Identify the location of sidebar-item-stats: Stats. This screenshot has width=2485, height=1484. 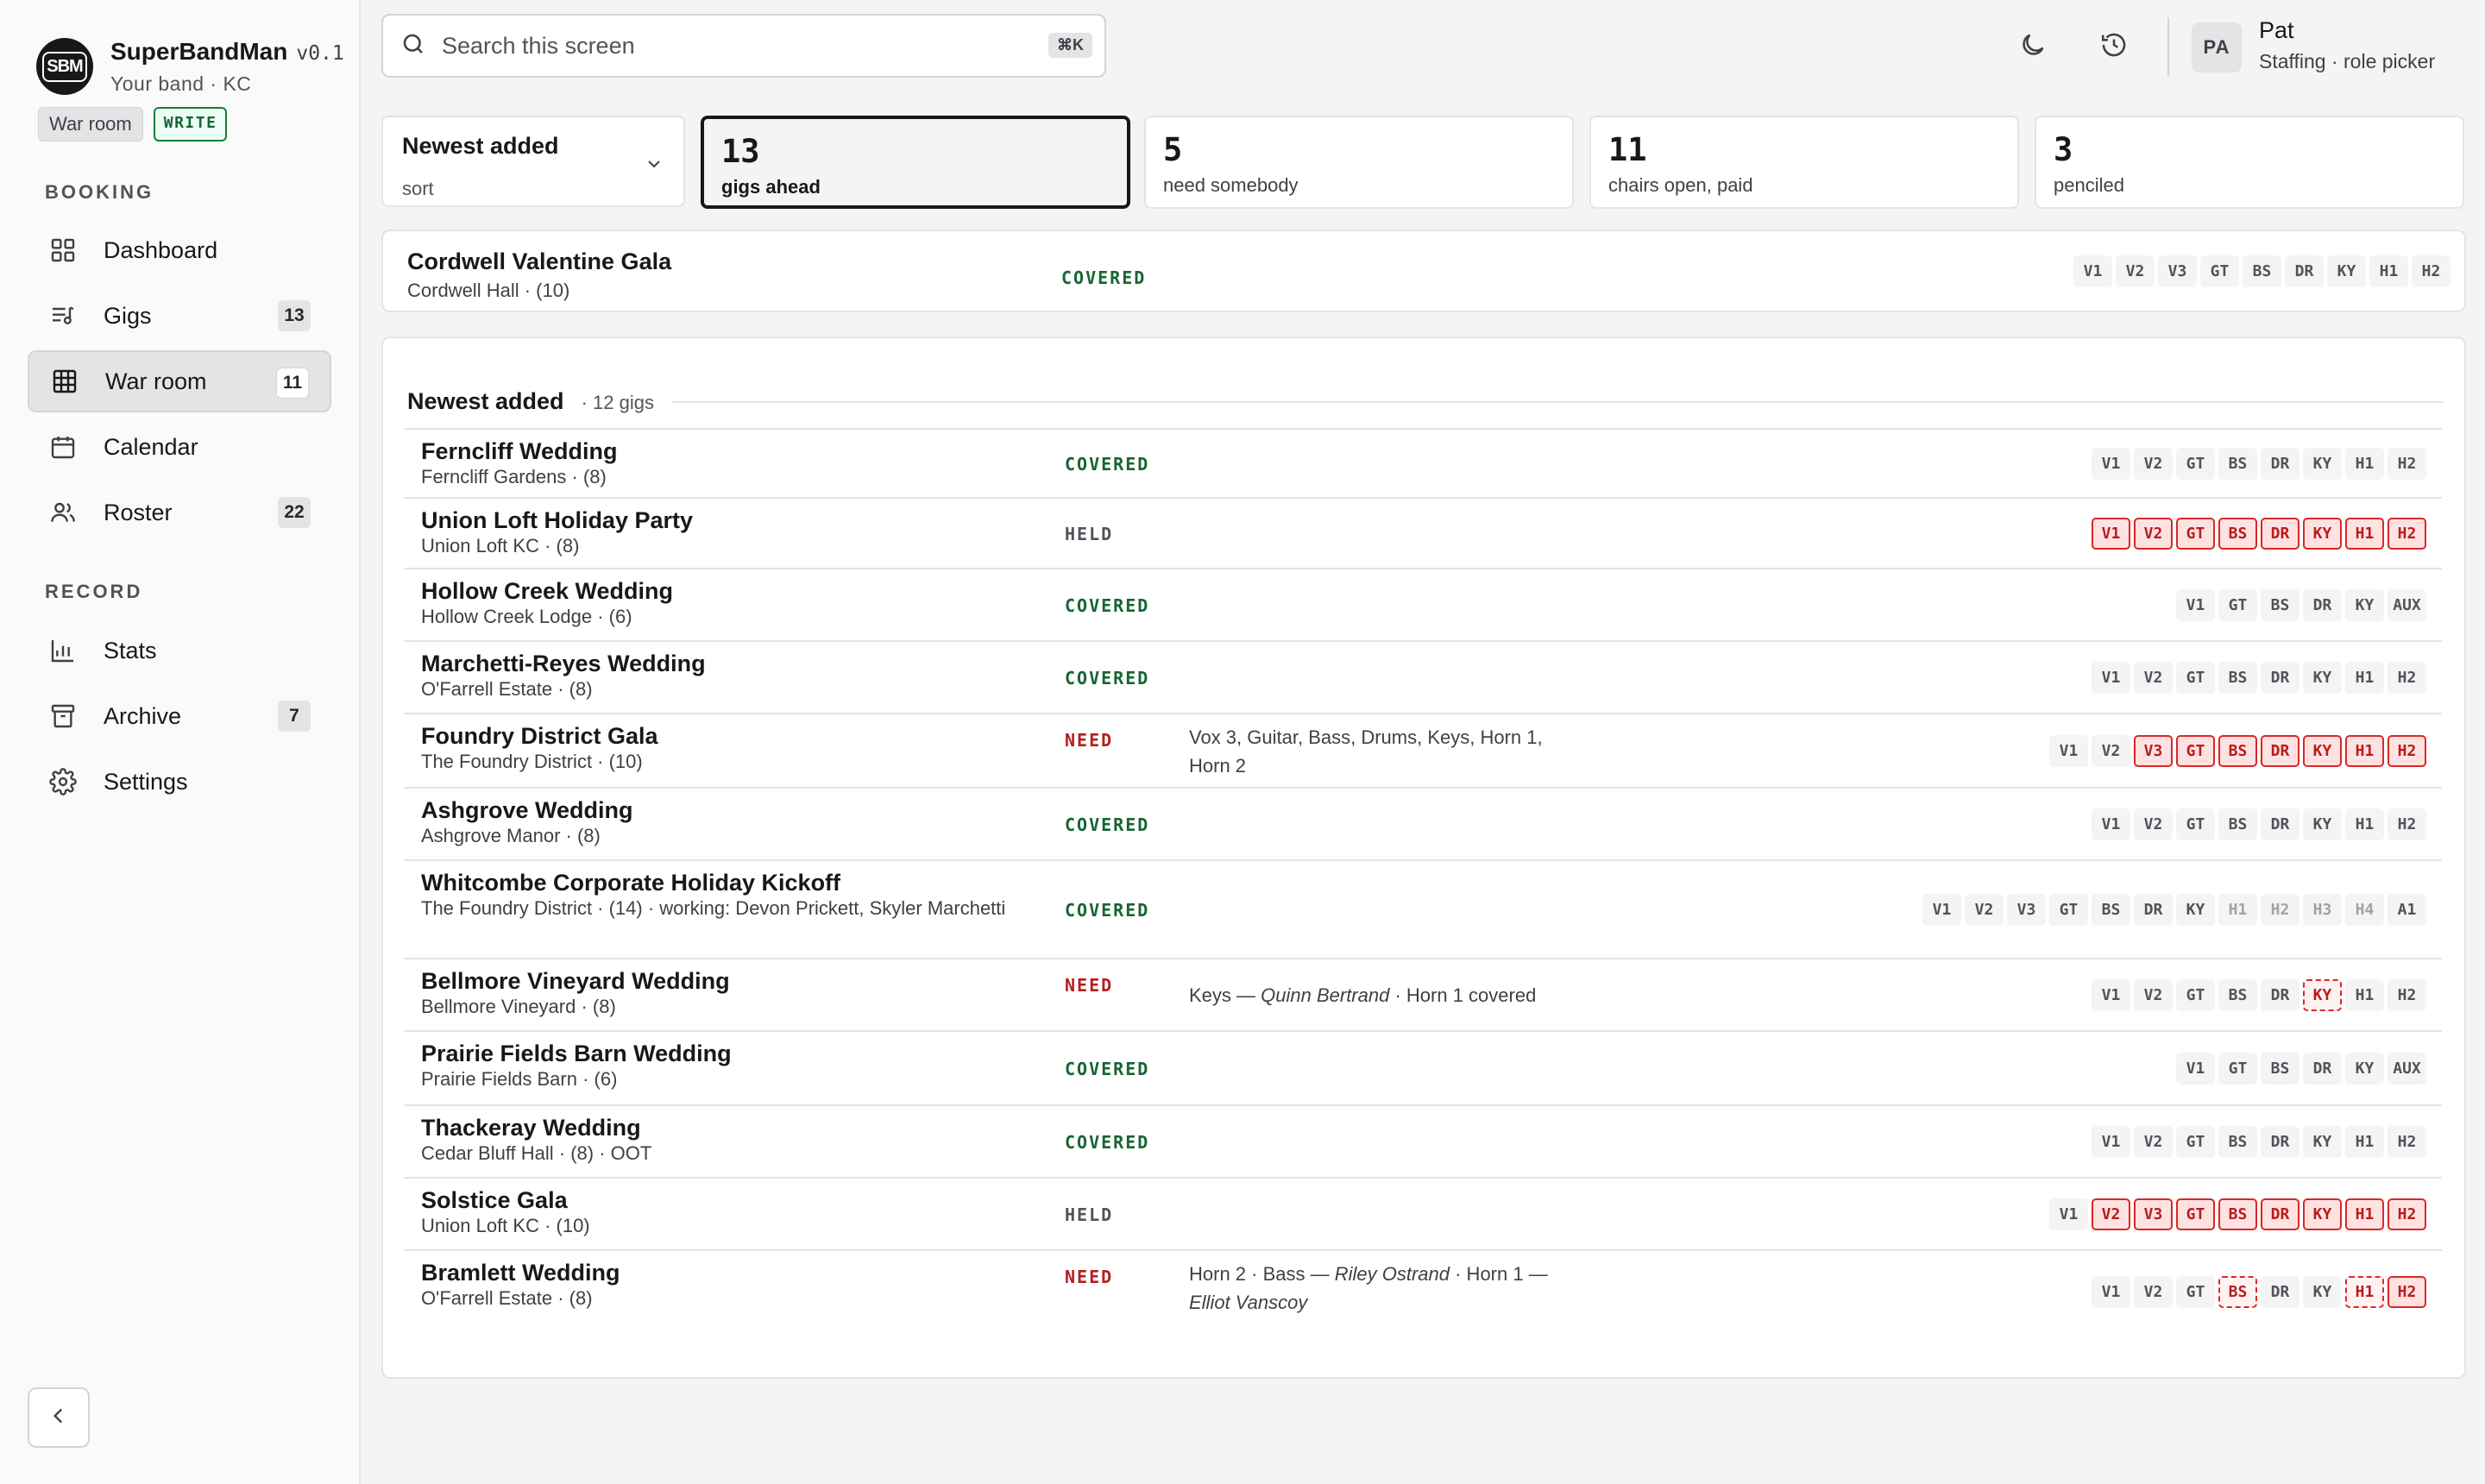
(179, 650).